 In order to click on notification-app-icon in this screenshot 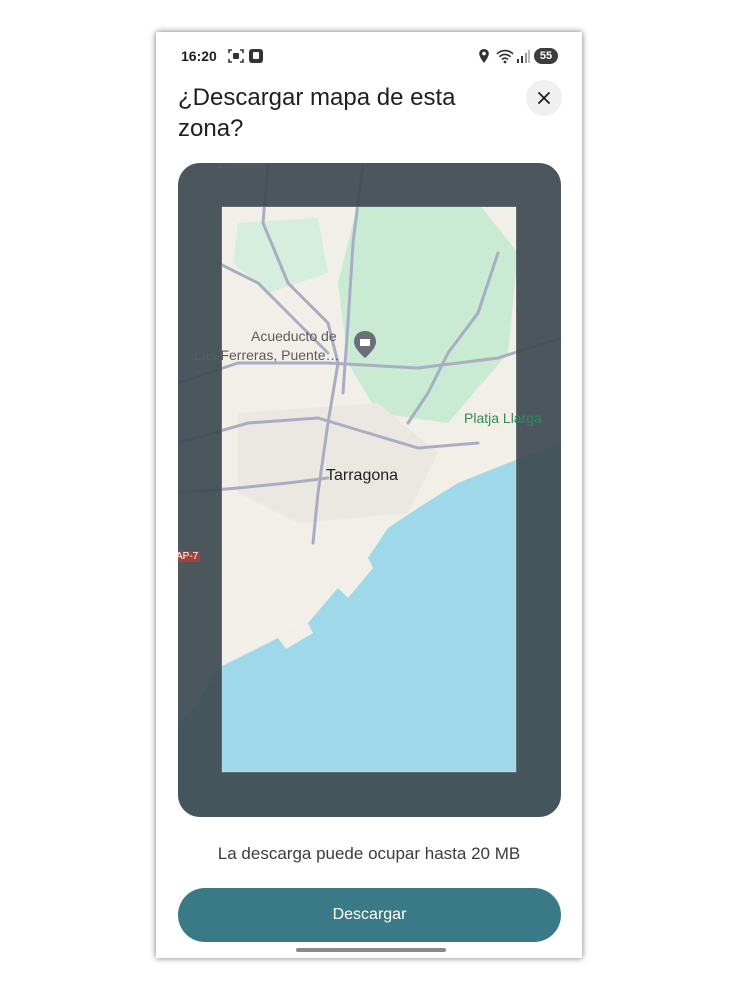, I will do `click(256, 56)`.